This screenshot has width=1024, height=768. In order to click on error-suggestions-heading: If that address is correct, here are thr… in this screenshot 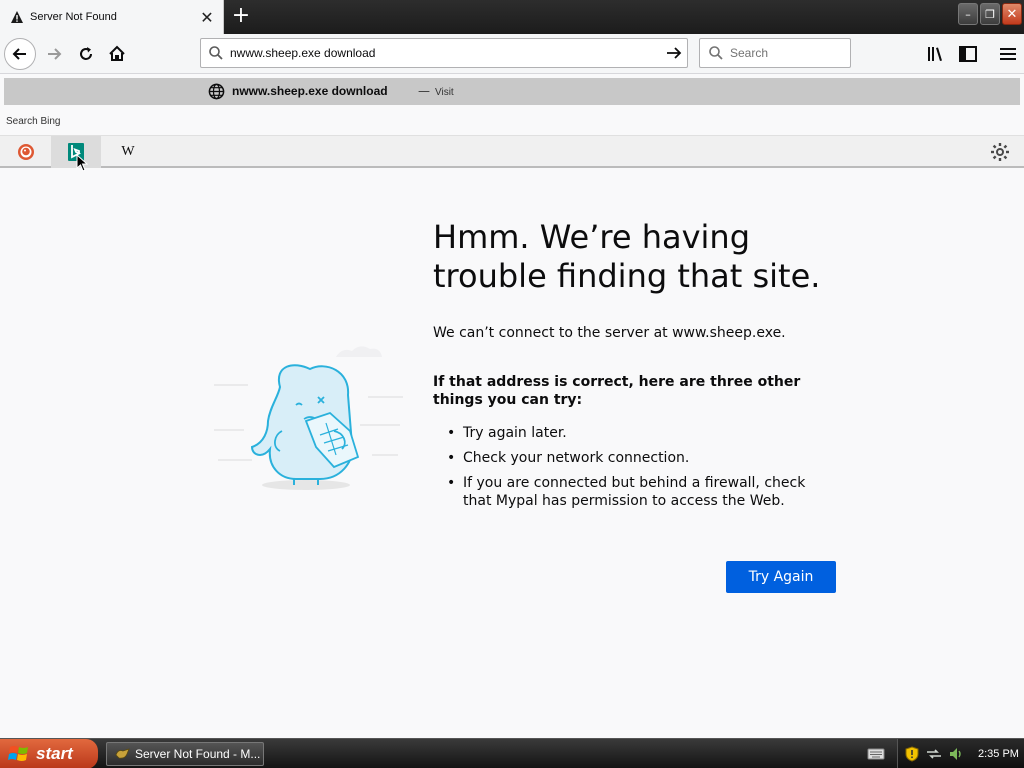, I will do `click(617, 391)`.